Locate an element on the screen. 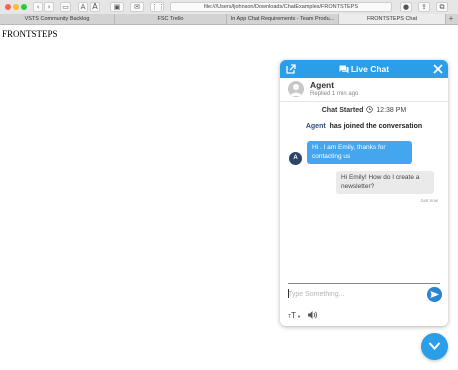  joined-agent-name: Agent is located at coordinates (315, 126).